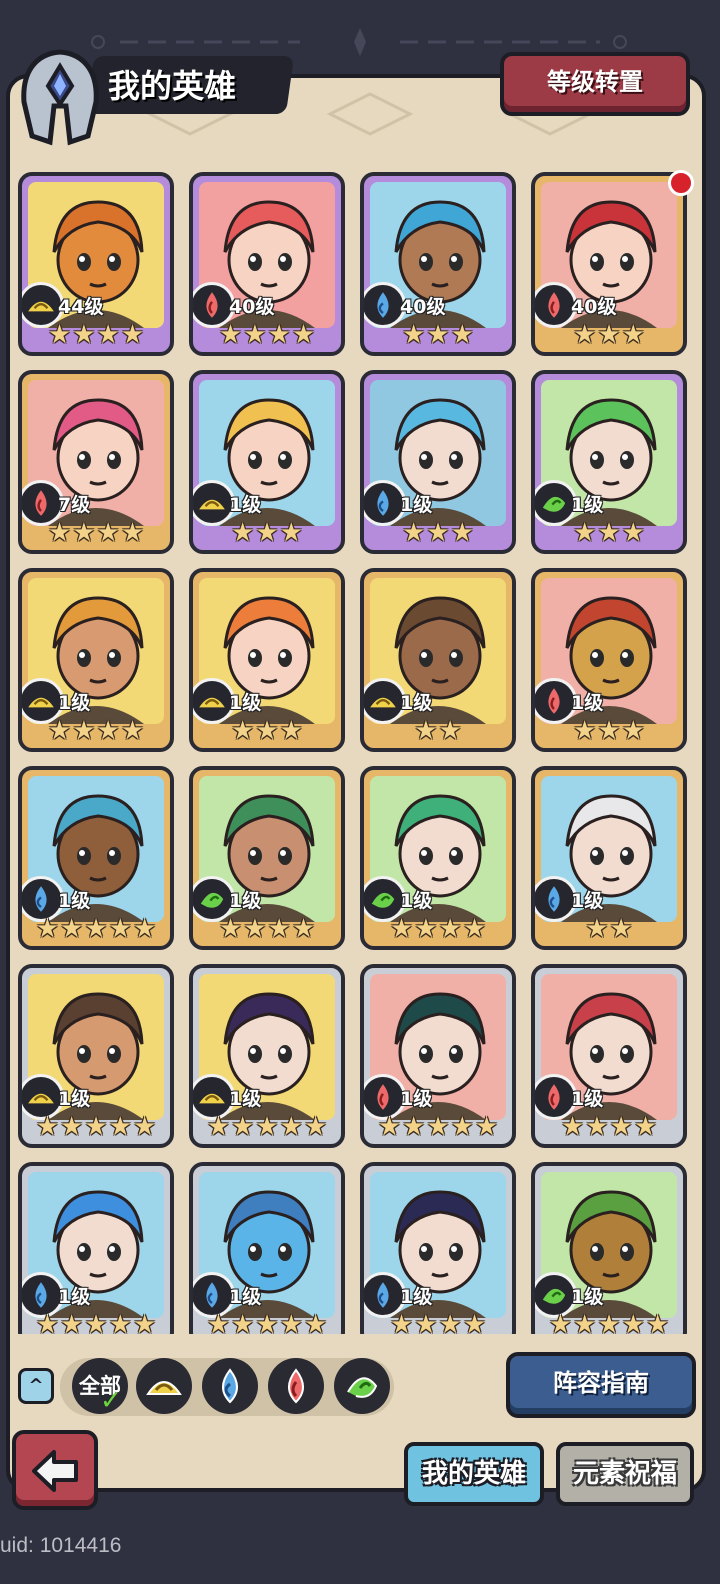 This screenshot has width=720, height=1584. I want to click on hero-stars: ★ ★, so click(609, 929).